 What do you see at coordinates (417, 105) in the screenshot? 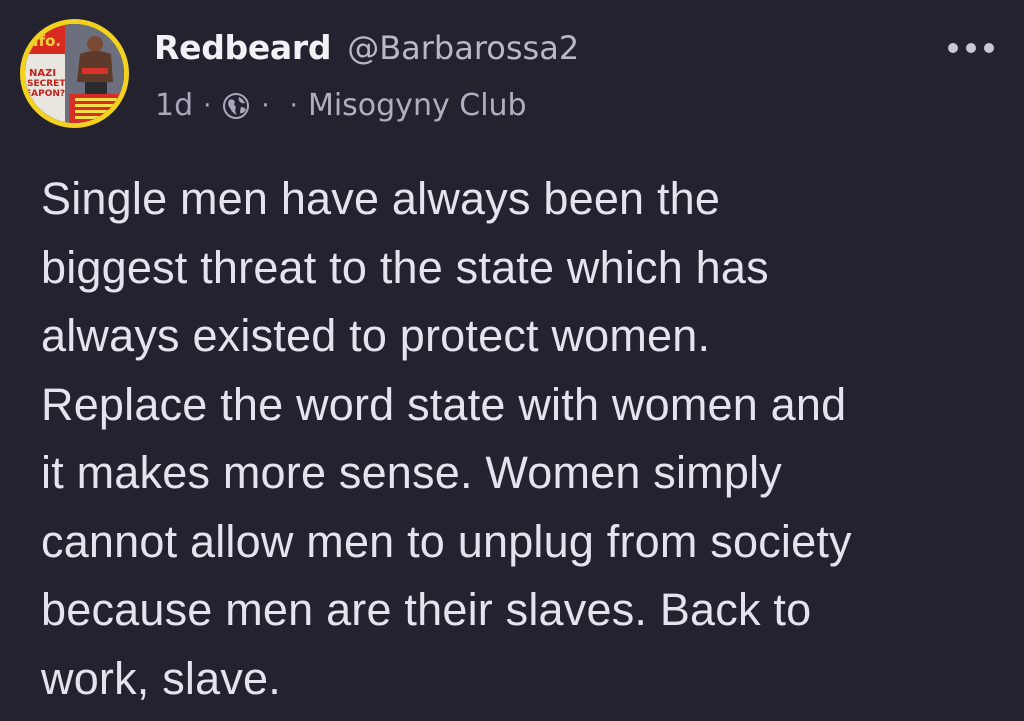
I see `community-link: Misogyny Club` at bounding box center [417, 105].